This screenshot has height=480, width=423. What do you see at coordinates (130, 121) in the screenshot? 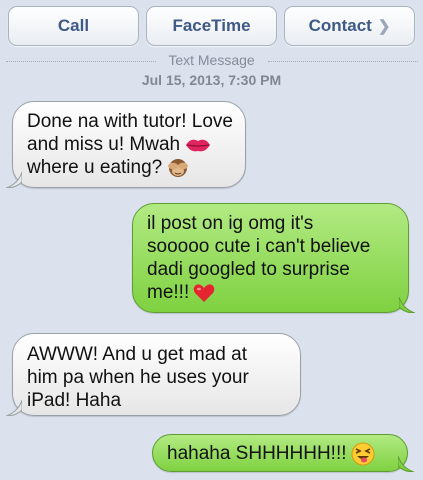
I see `message-line: Done na with tutor! Love` at bounding box center [130, 121].